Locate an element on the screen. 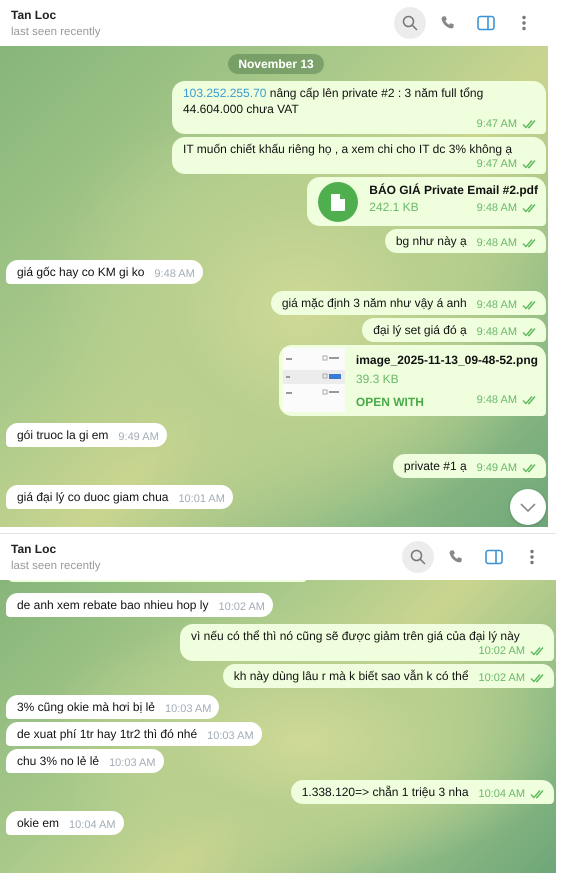 The image size is (562, 882). chevron-down-icon is located at coordinates (528, 507).